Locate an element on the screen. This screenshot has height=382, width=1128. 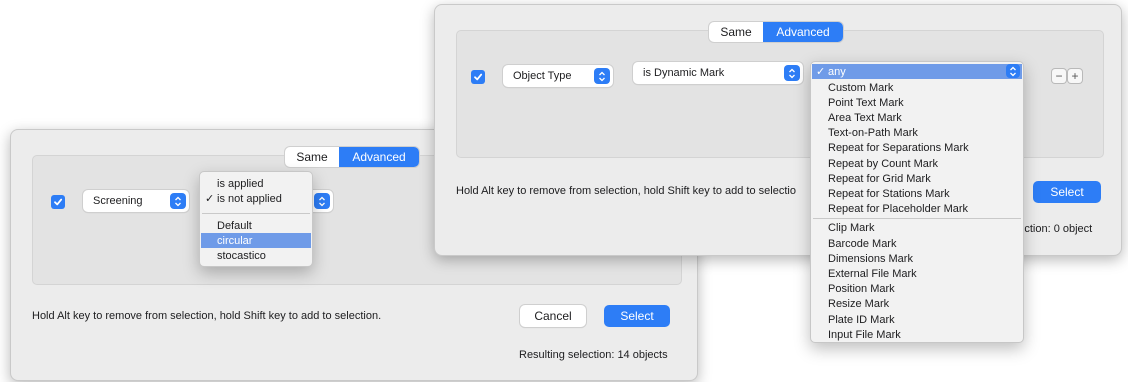
condition-popup: is Dynamic Mark is located at coordinates (718, 73).